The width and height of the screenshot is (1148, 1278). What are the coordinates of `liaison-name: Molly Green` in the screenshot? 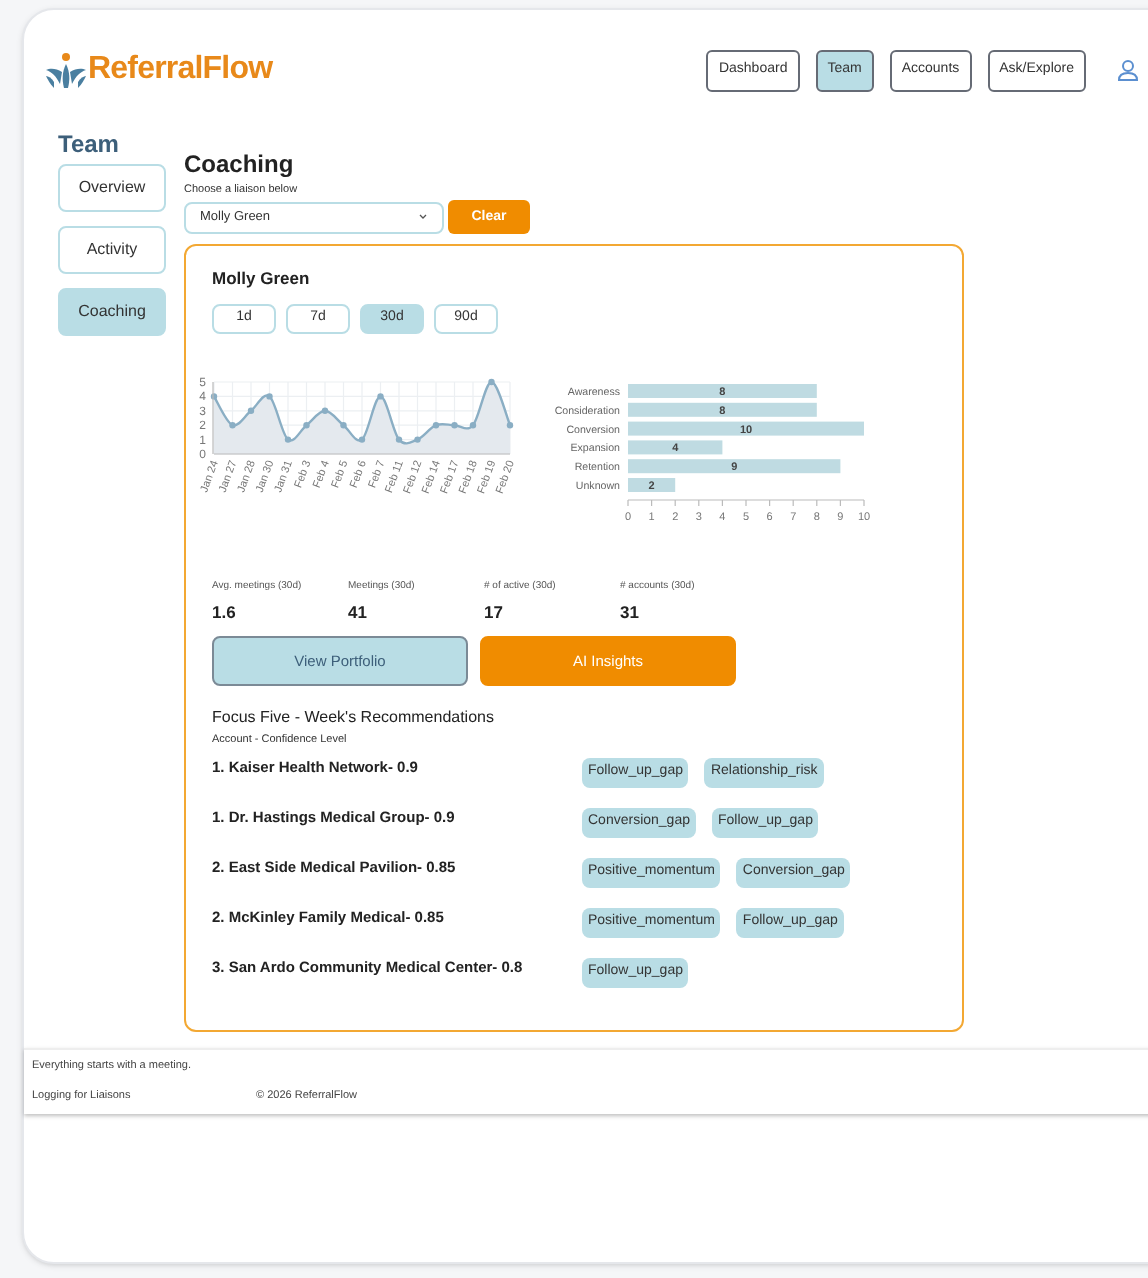 It's located at (262, 279).